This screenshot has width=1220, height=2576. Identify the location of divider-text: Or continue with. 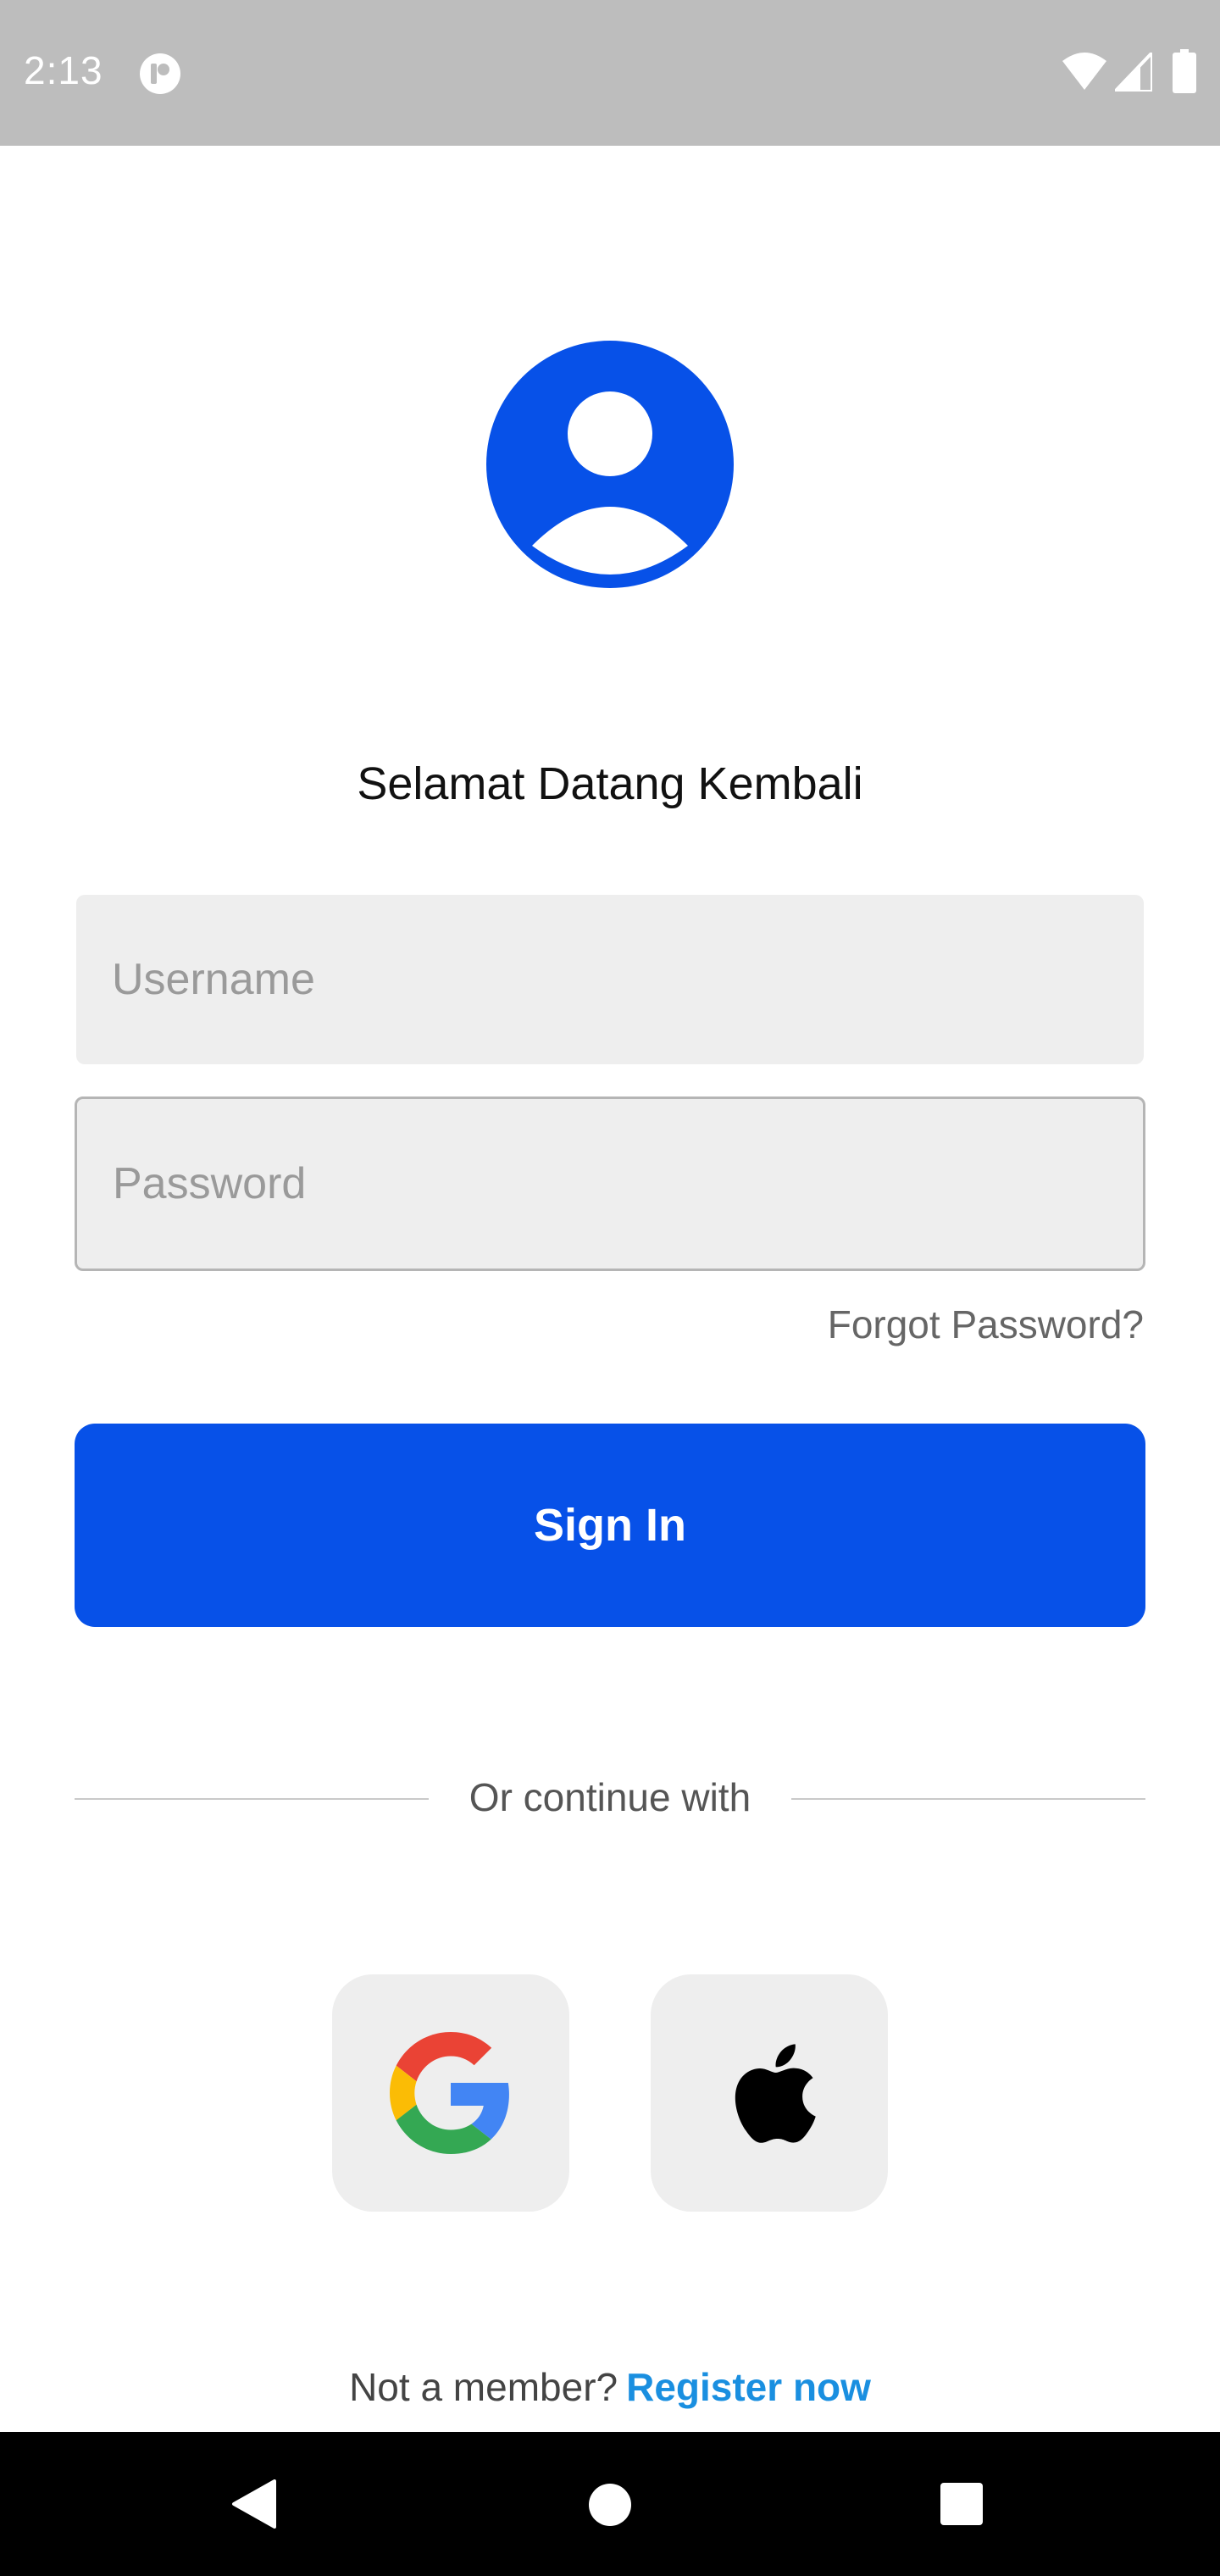
(610, 1797).